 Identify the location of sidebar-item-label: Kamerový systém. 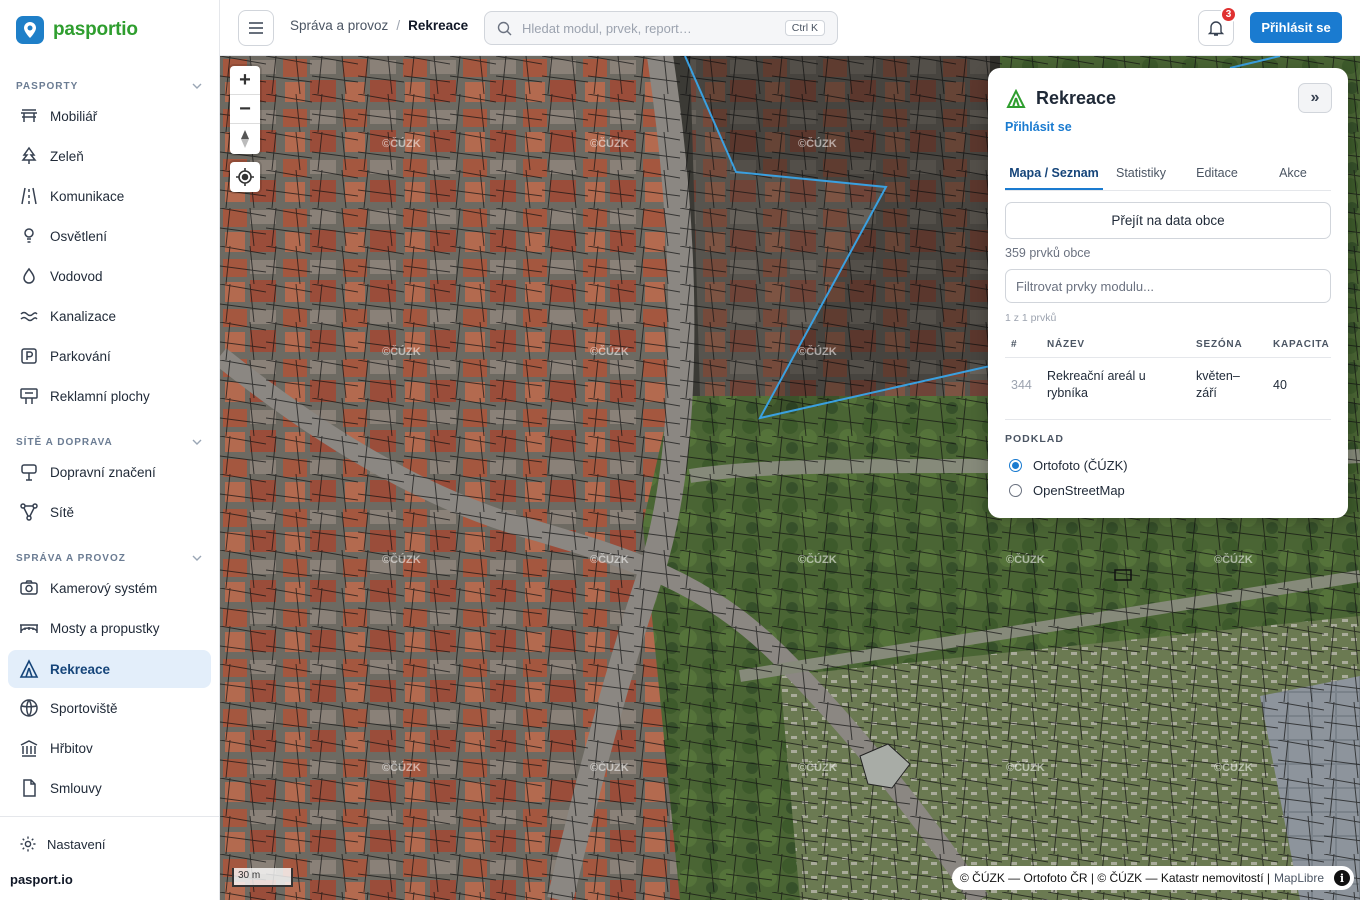
(104, 588).